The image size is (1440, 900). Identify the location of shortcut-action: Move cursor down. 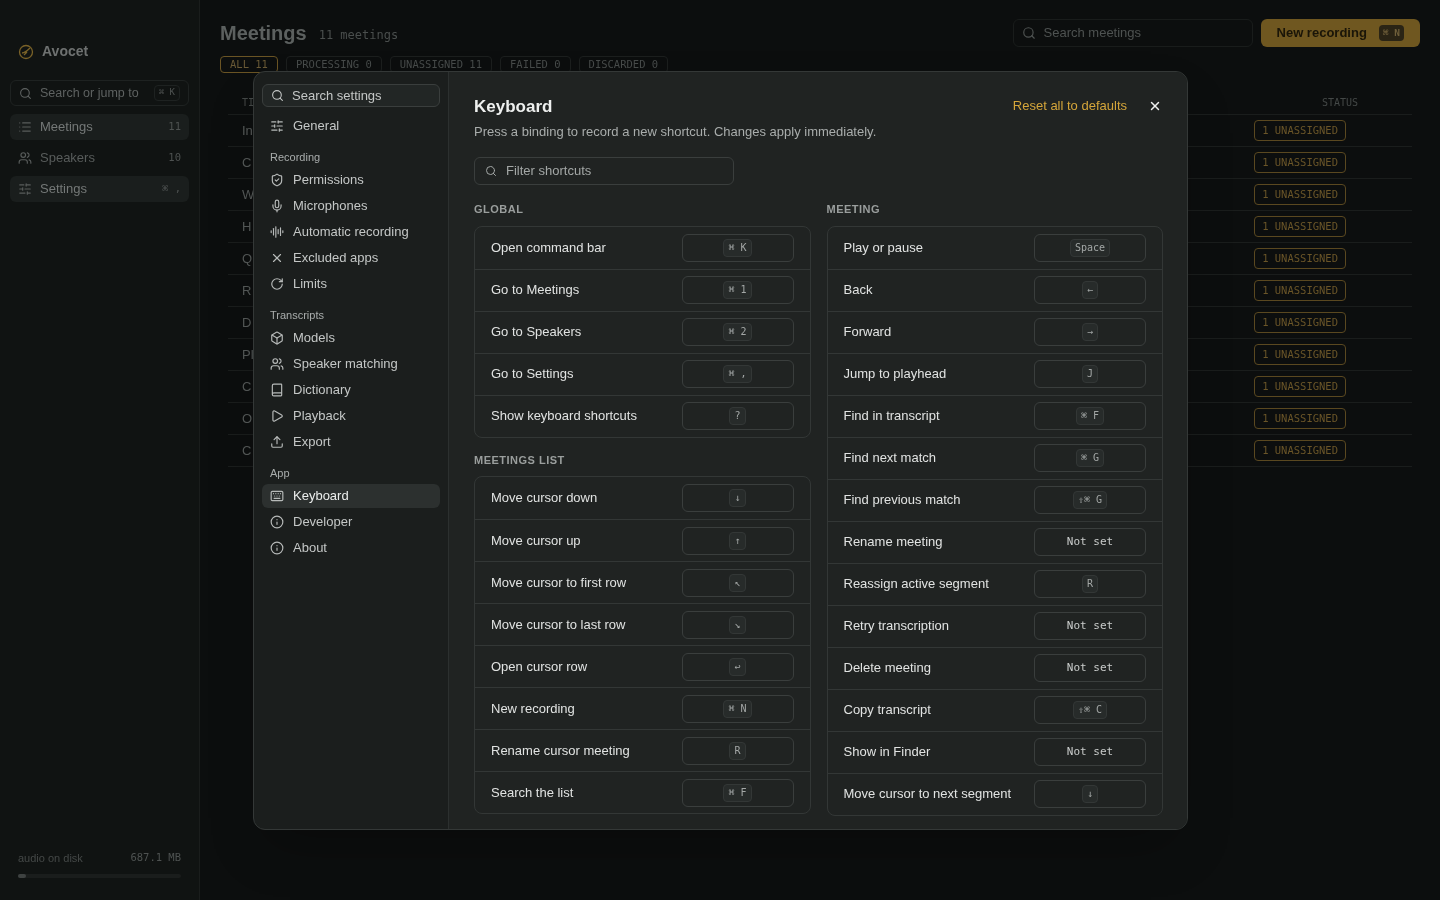
(545, 498).